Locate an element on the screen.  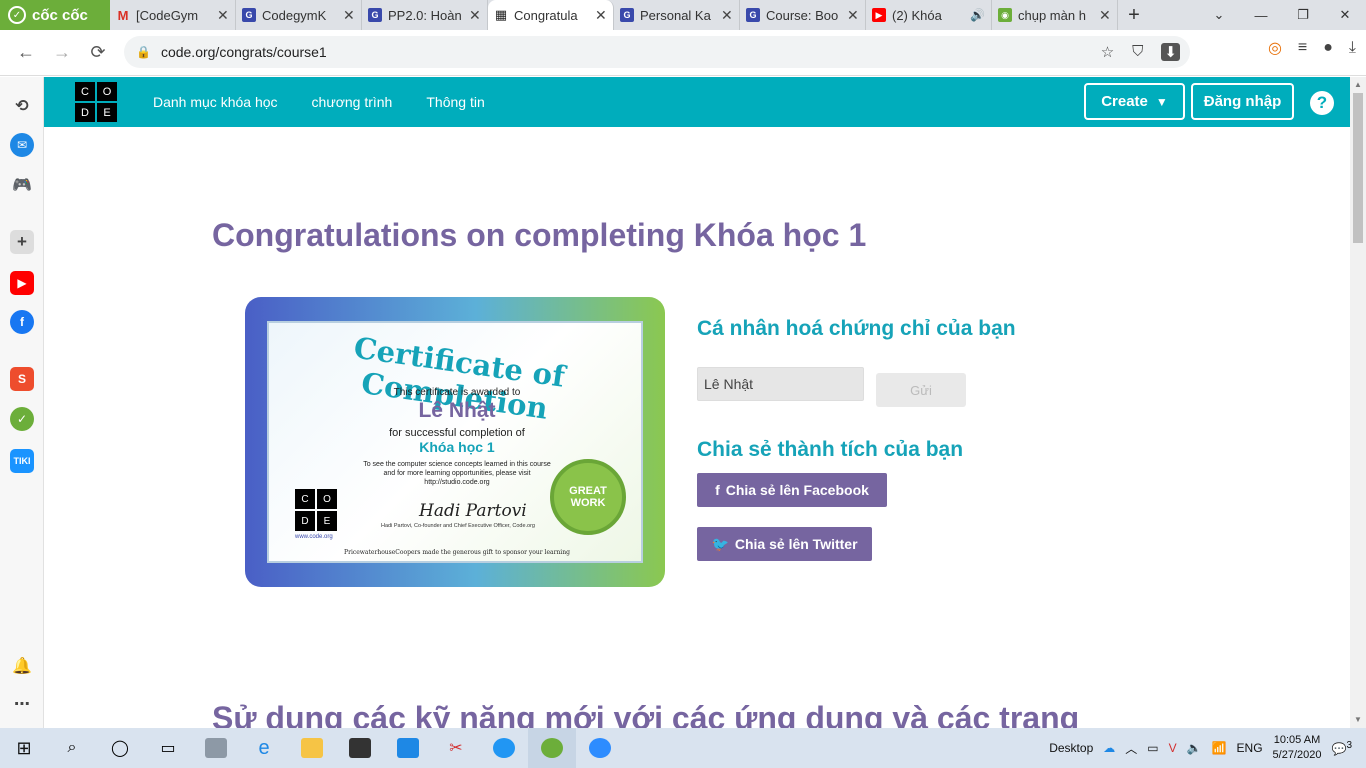
scroll-down-arrow-icon: ▼ is located at coordinates (1358, 720).